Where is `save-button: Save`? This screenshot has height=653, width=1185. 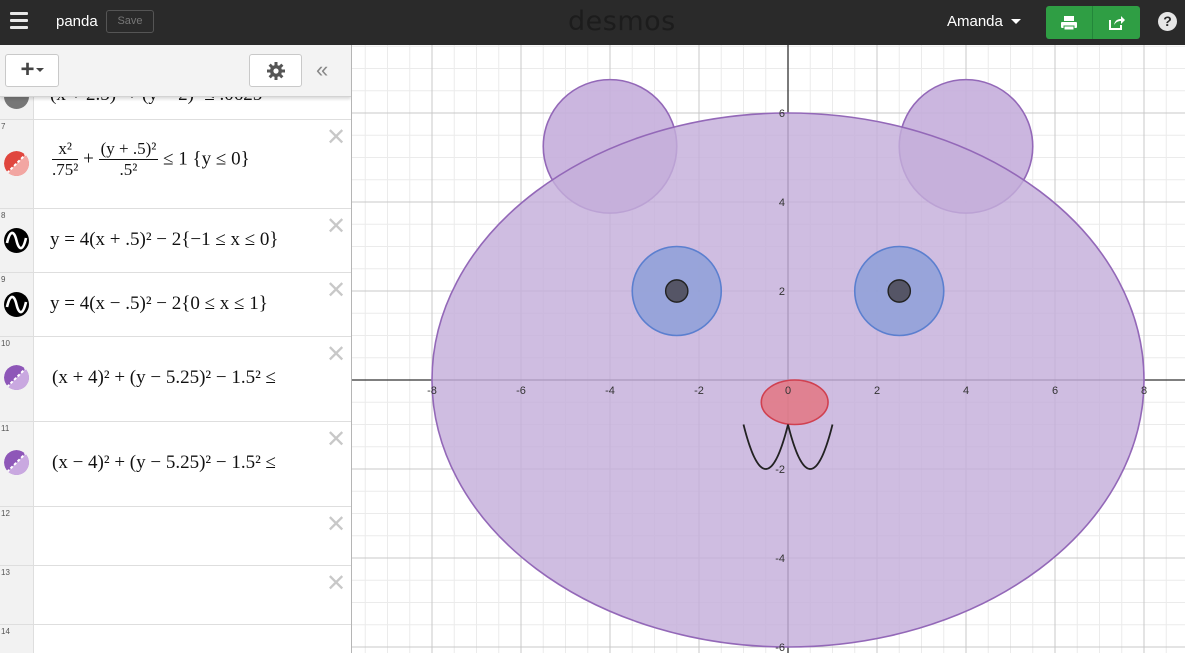 save-button: Save is located at coordinates (130, 21).